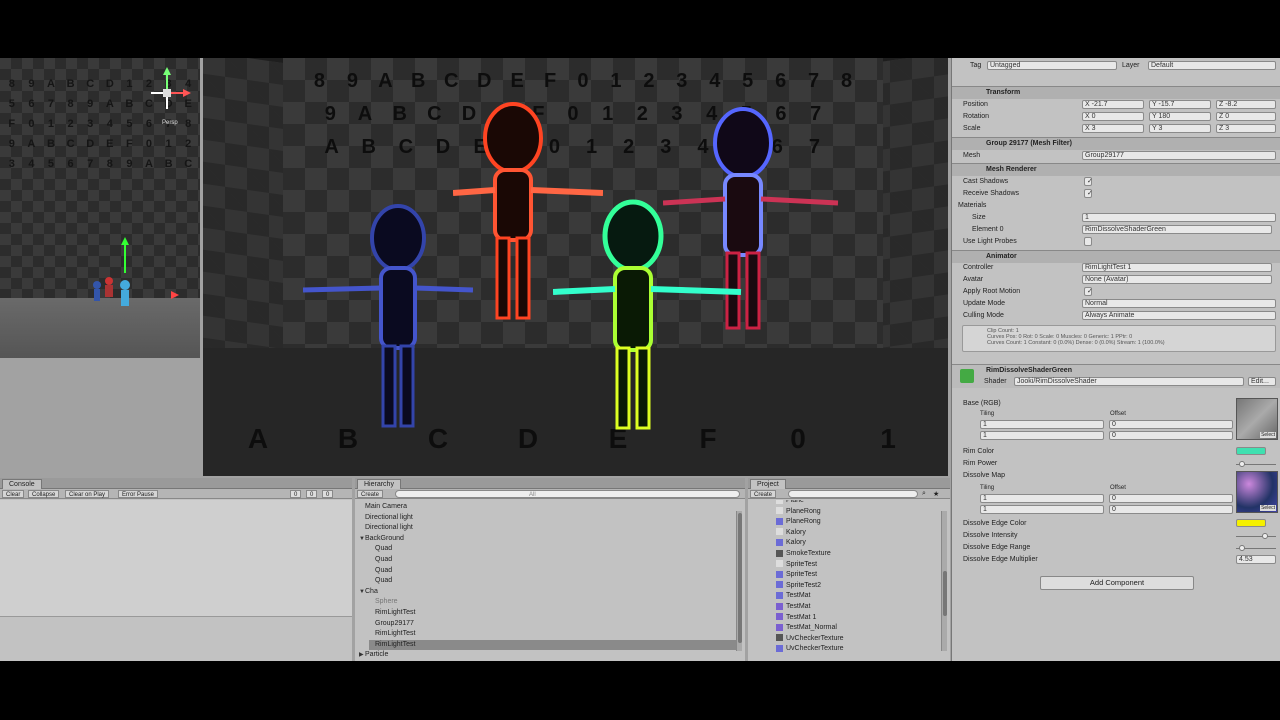 The image size is (1280, 720). I want to click on size-field: 1, so click(1179, 217).